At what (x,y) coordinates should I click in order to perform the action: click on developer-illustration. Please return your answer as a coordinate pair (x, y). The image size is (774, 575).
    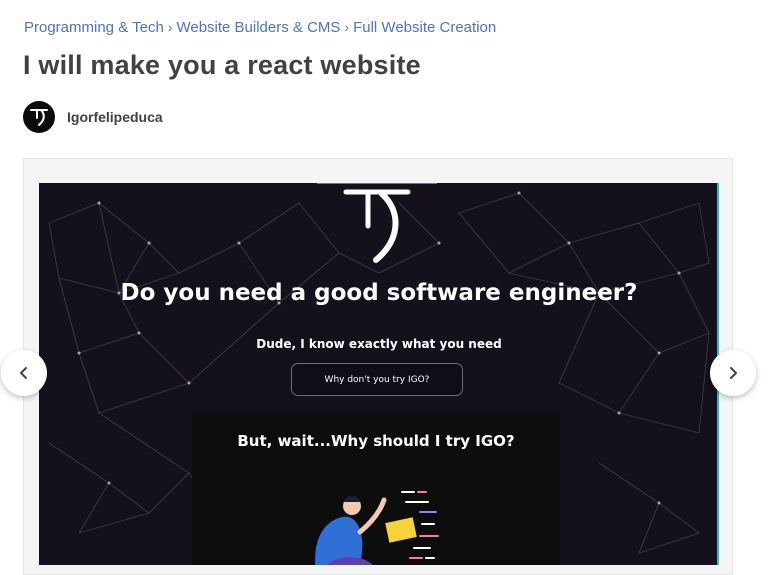
    Looking at the image, I should click on (377, 528).